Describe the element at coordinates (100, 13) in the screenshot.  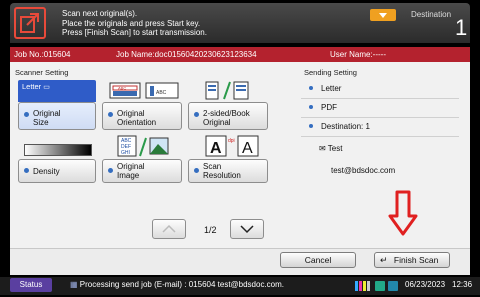
I see `instruction-line: Scan next original(s).` at that location.